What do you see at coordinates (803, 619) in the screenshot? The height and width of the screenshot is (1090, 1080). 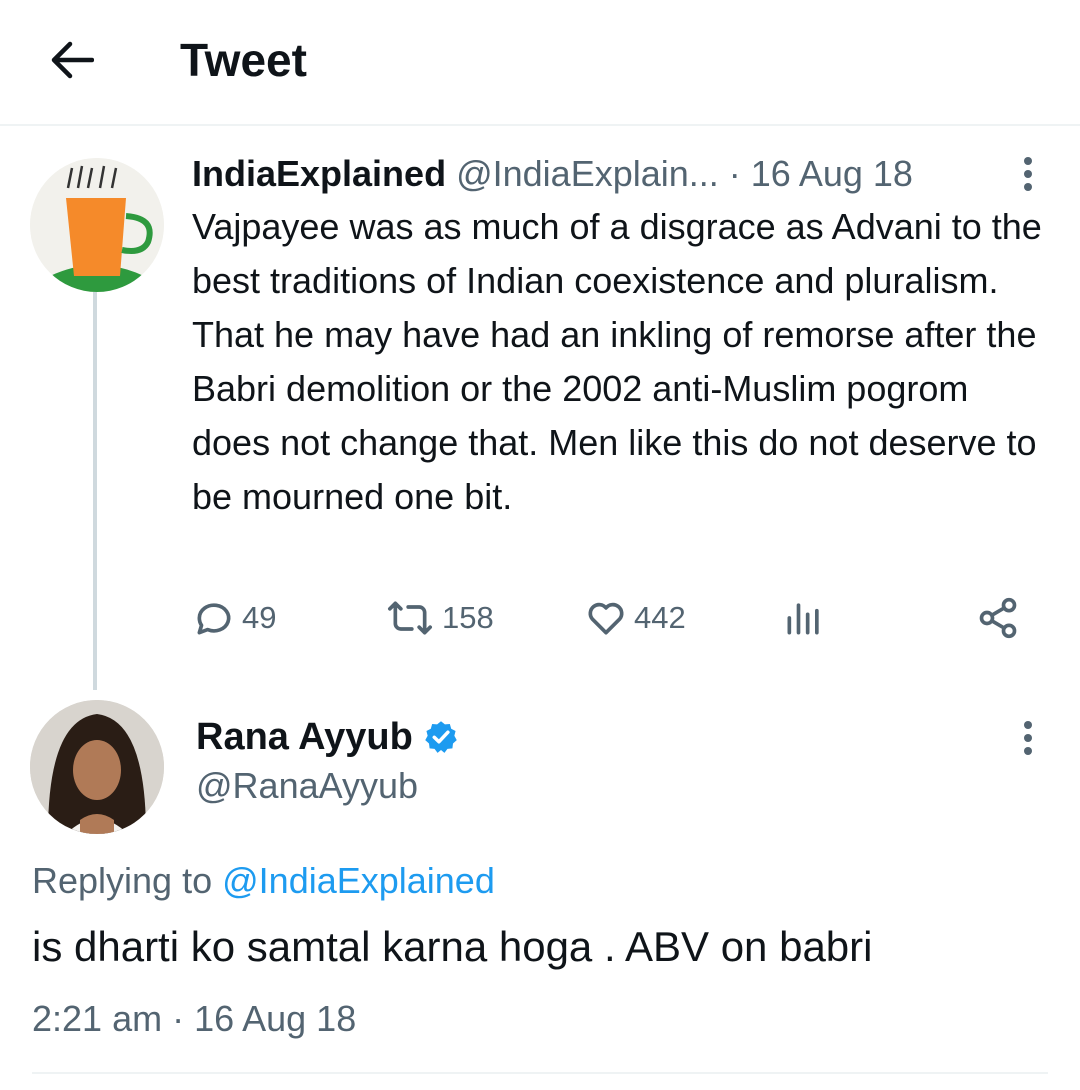 I see `analytics-bar-icon` at bounding box center [803, 619].